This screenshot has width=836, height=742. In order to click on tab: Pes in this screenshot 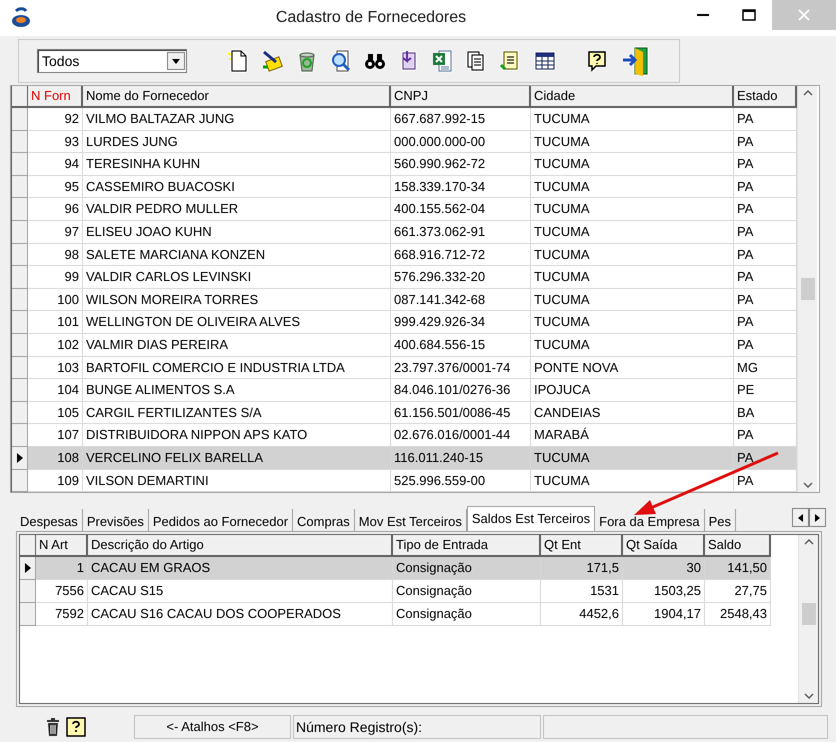, I will do `click(720, 520)`.